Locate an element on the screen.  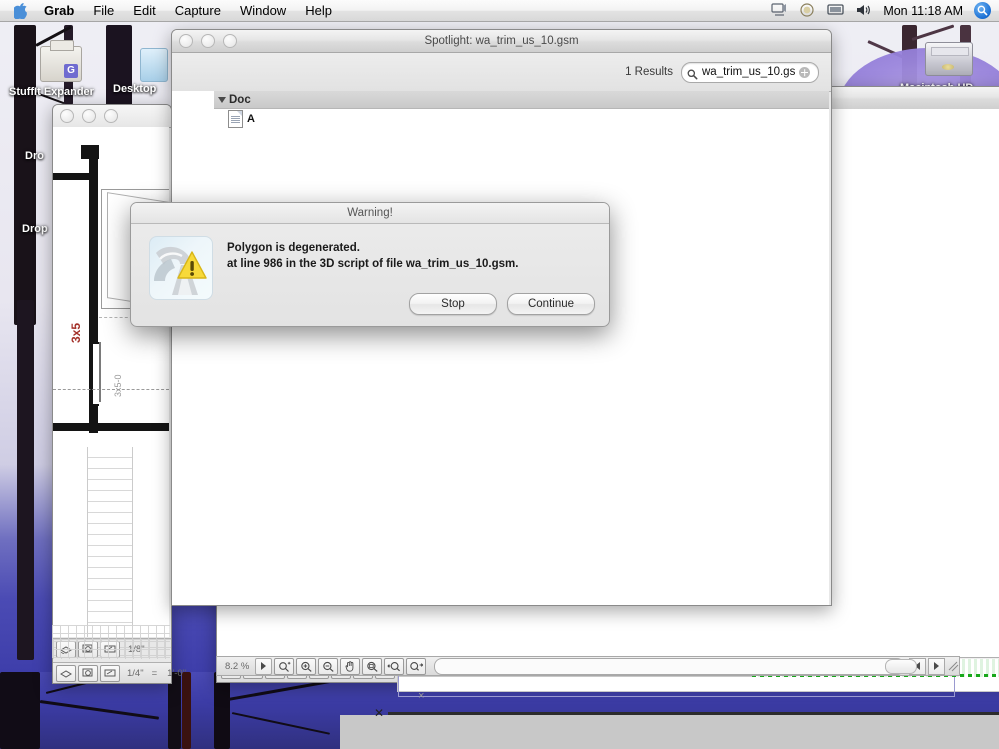
spotlight-group-header: Doc is located at coordinates (521, 100).